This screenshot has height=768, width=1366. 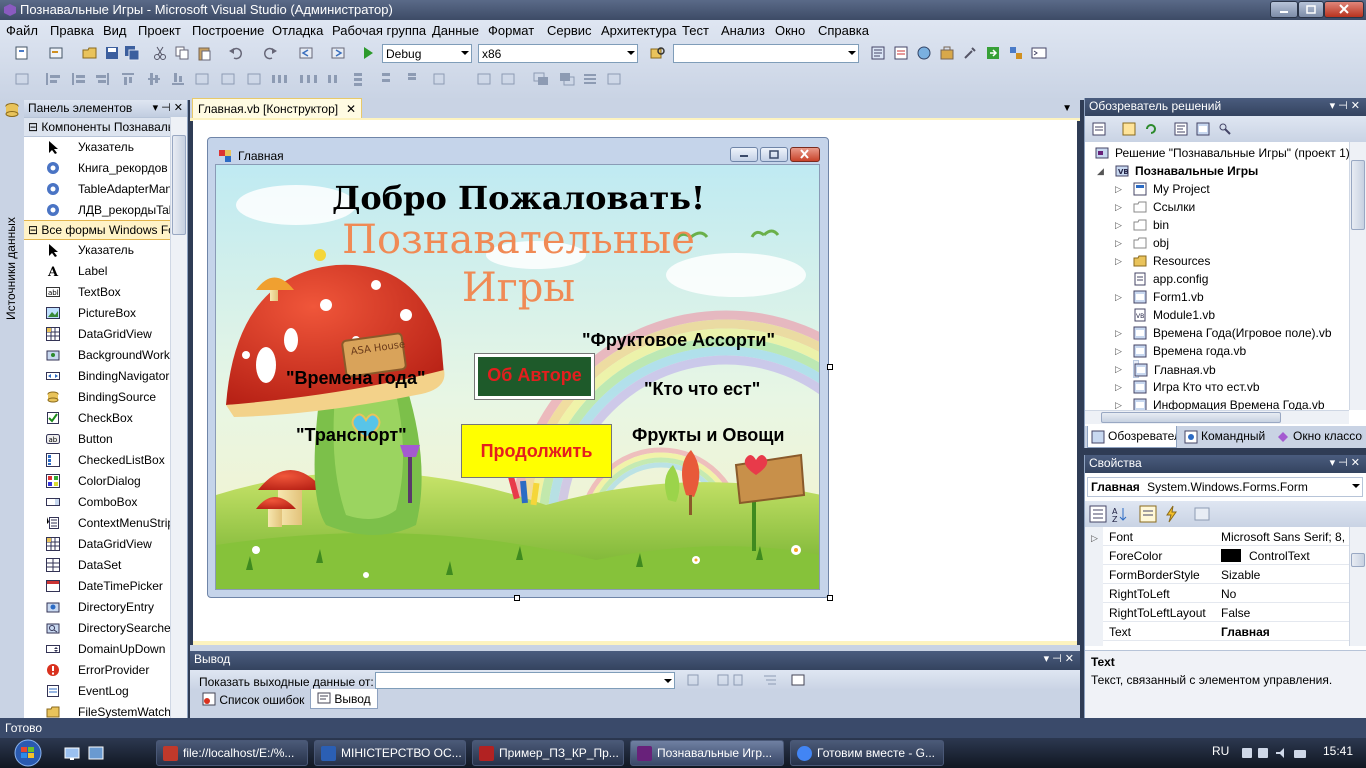 I want to click on about-author-button: Об Авторе, so click(x=534, y=376).